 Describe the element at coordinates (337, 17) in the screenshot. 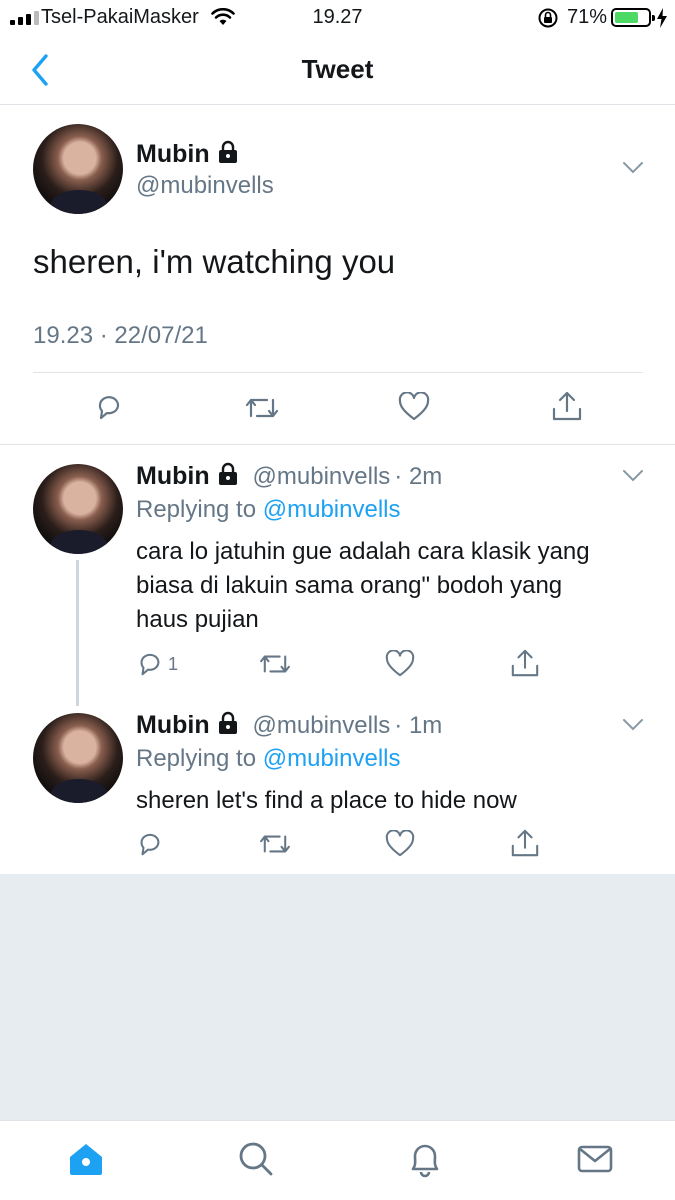

I see `status-bar: Tsel-PakaiMasker 19.27 71%` at that location.